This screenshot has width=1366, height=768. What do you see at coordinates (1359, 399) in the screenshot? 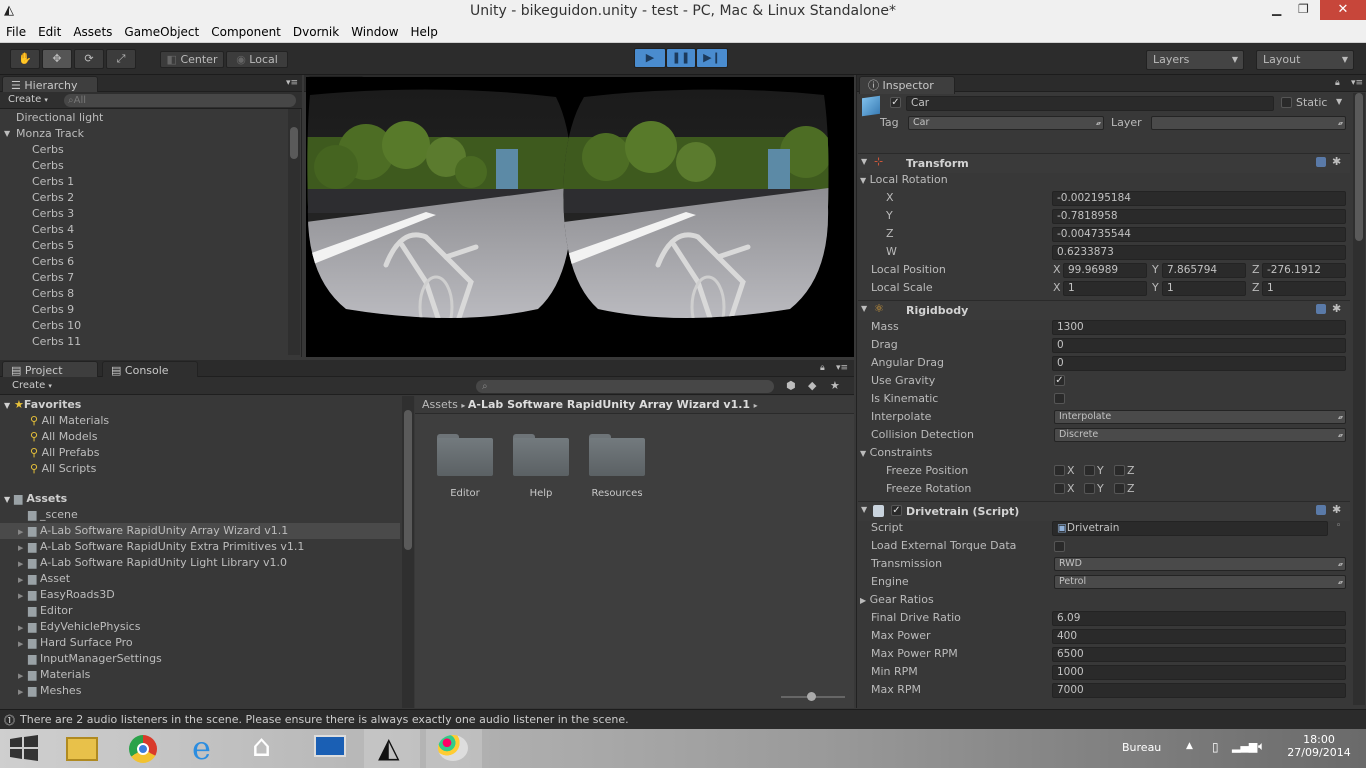
I see `inspector-scrollbar` at bounding box center [1359, 399].